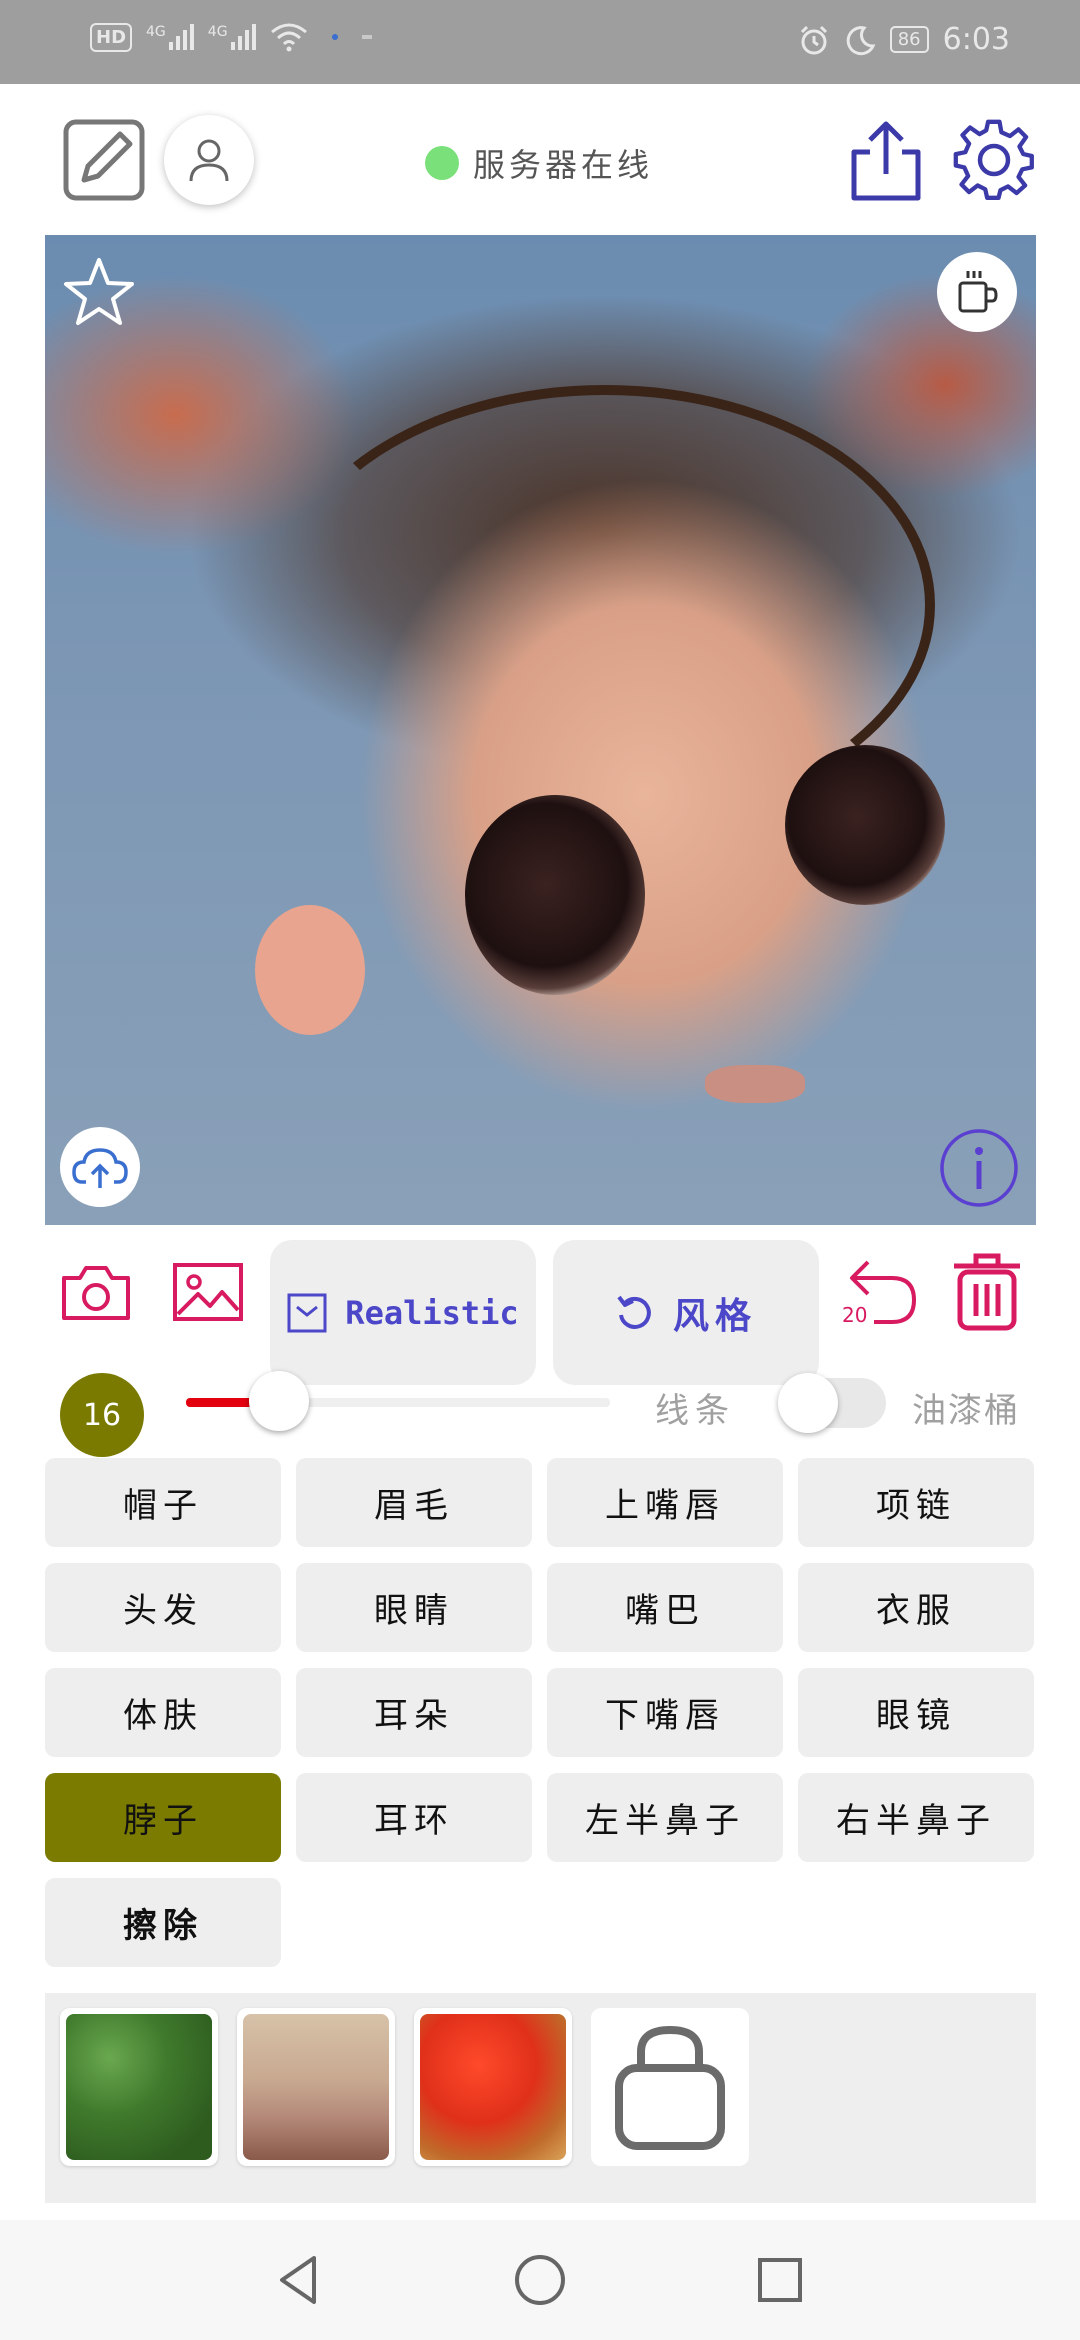  I want to click on realistic-mode-button: Realistic, so click(403, 1312).